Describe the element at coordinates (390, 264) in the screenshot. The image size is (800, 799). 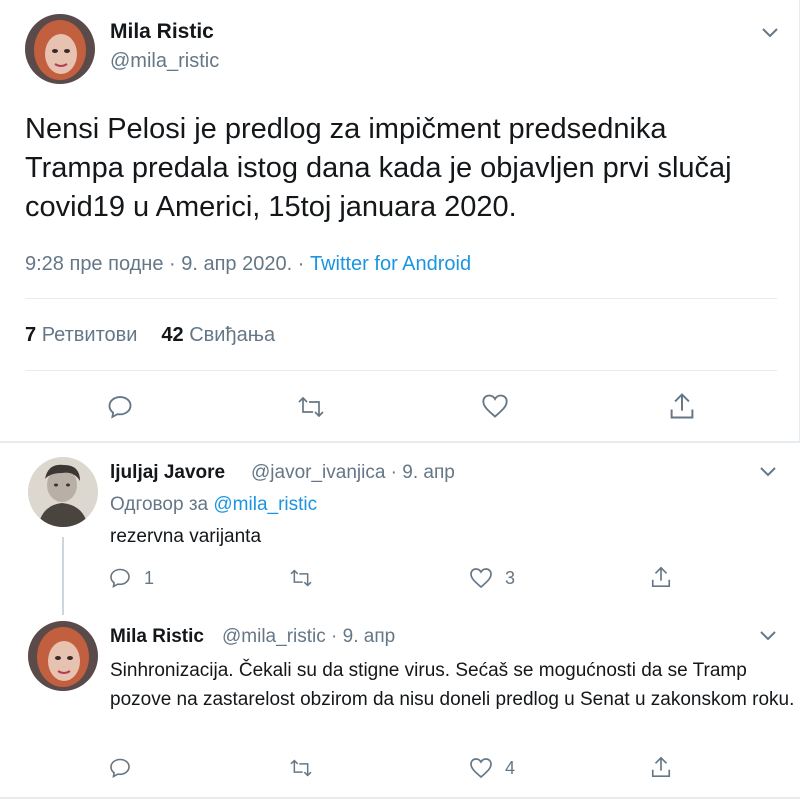
I see `tweet-source: Twitter for Android` at that location.